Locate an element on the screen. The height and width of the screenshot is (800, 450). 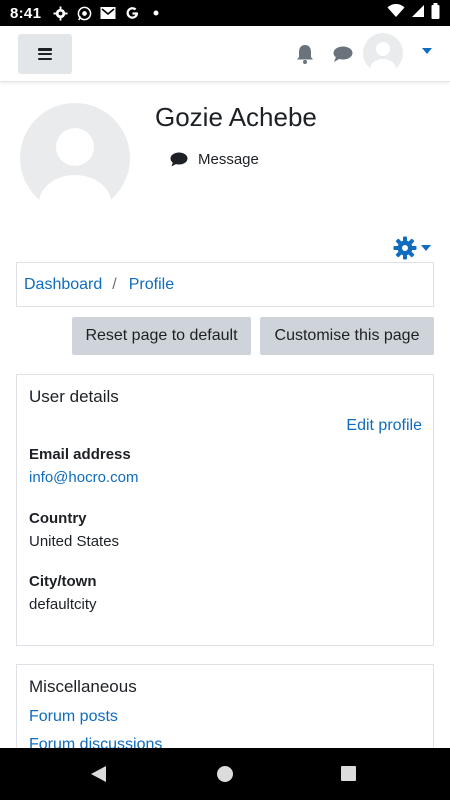
message-button: Message is located at coordinates (214, 159).